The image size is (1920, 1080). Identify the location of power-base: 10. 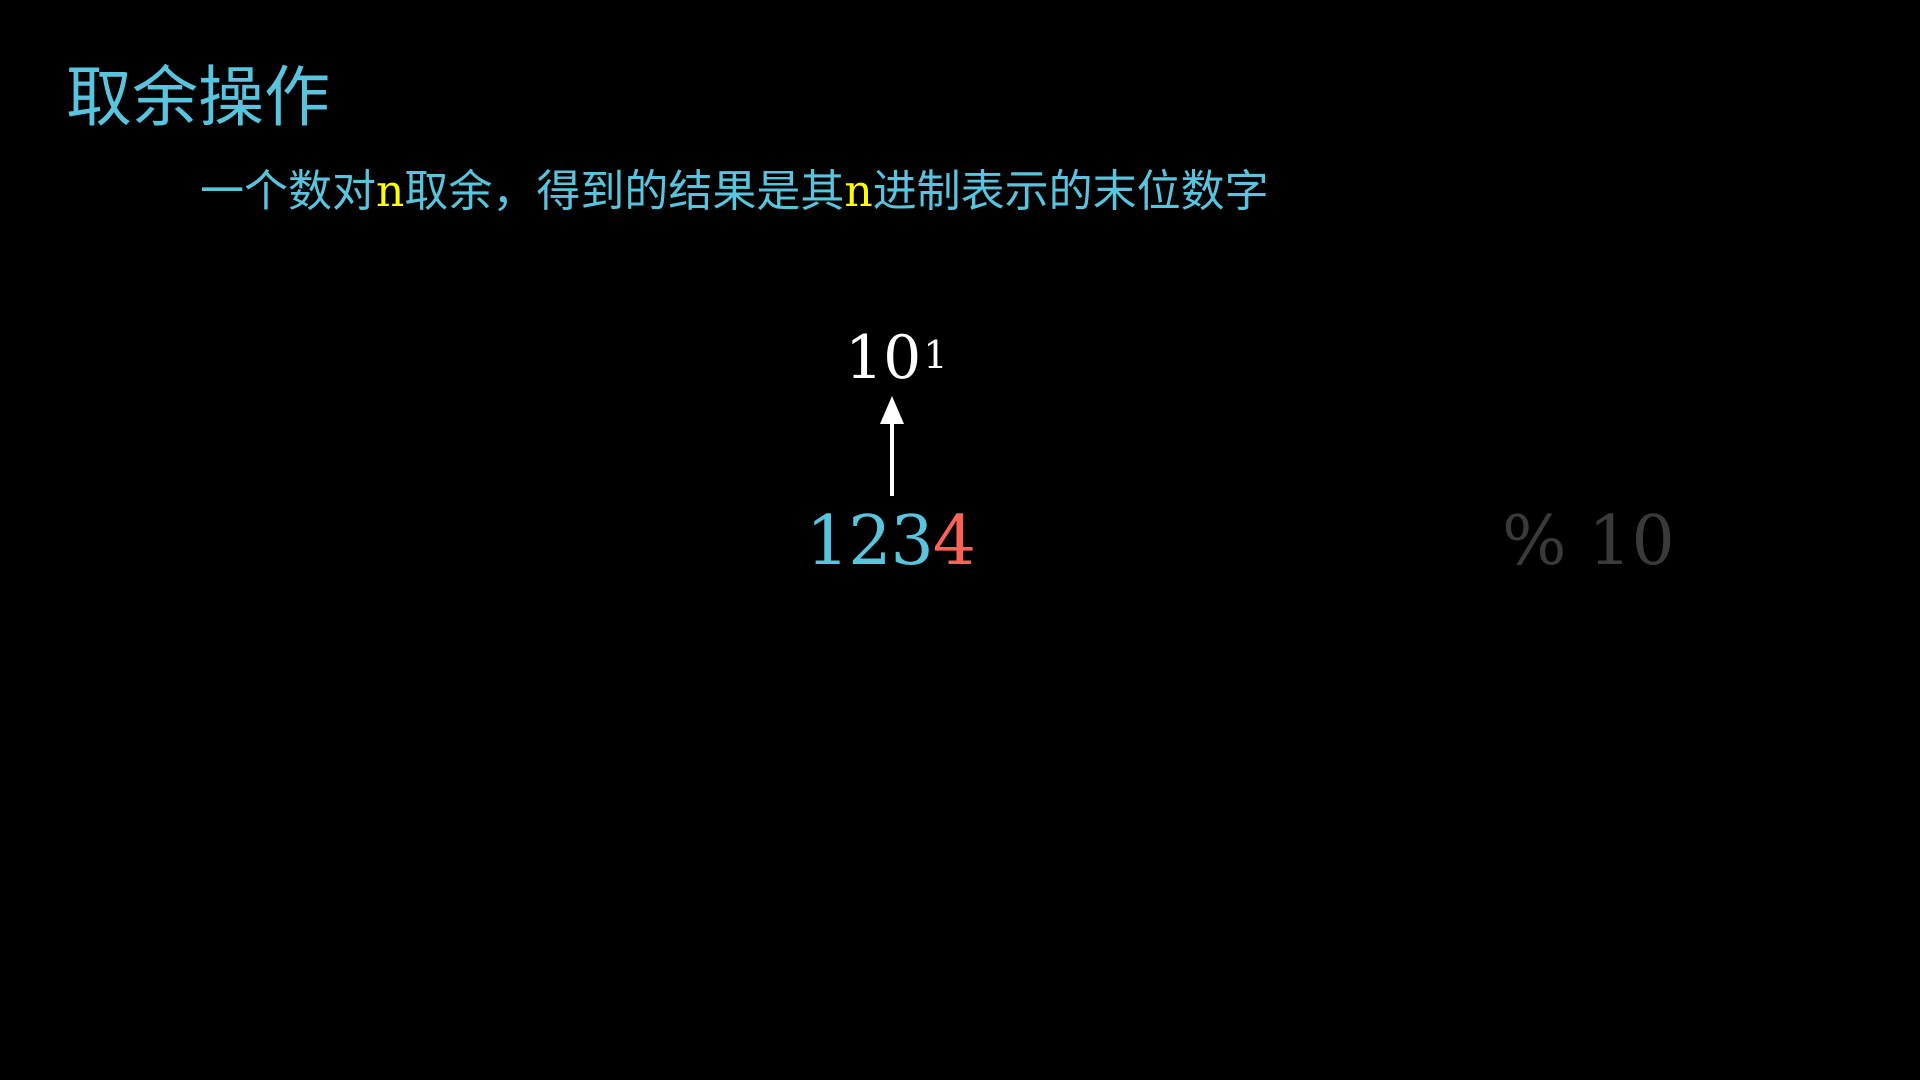
(883, 358).